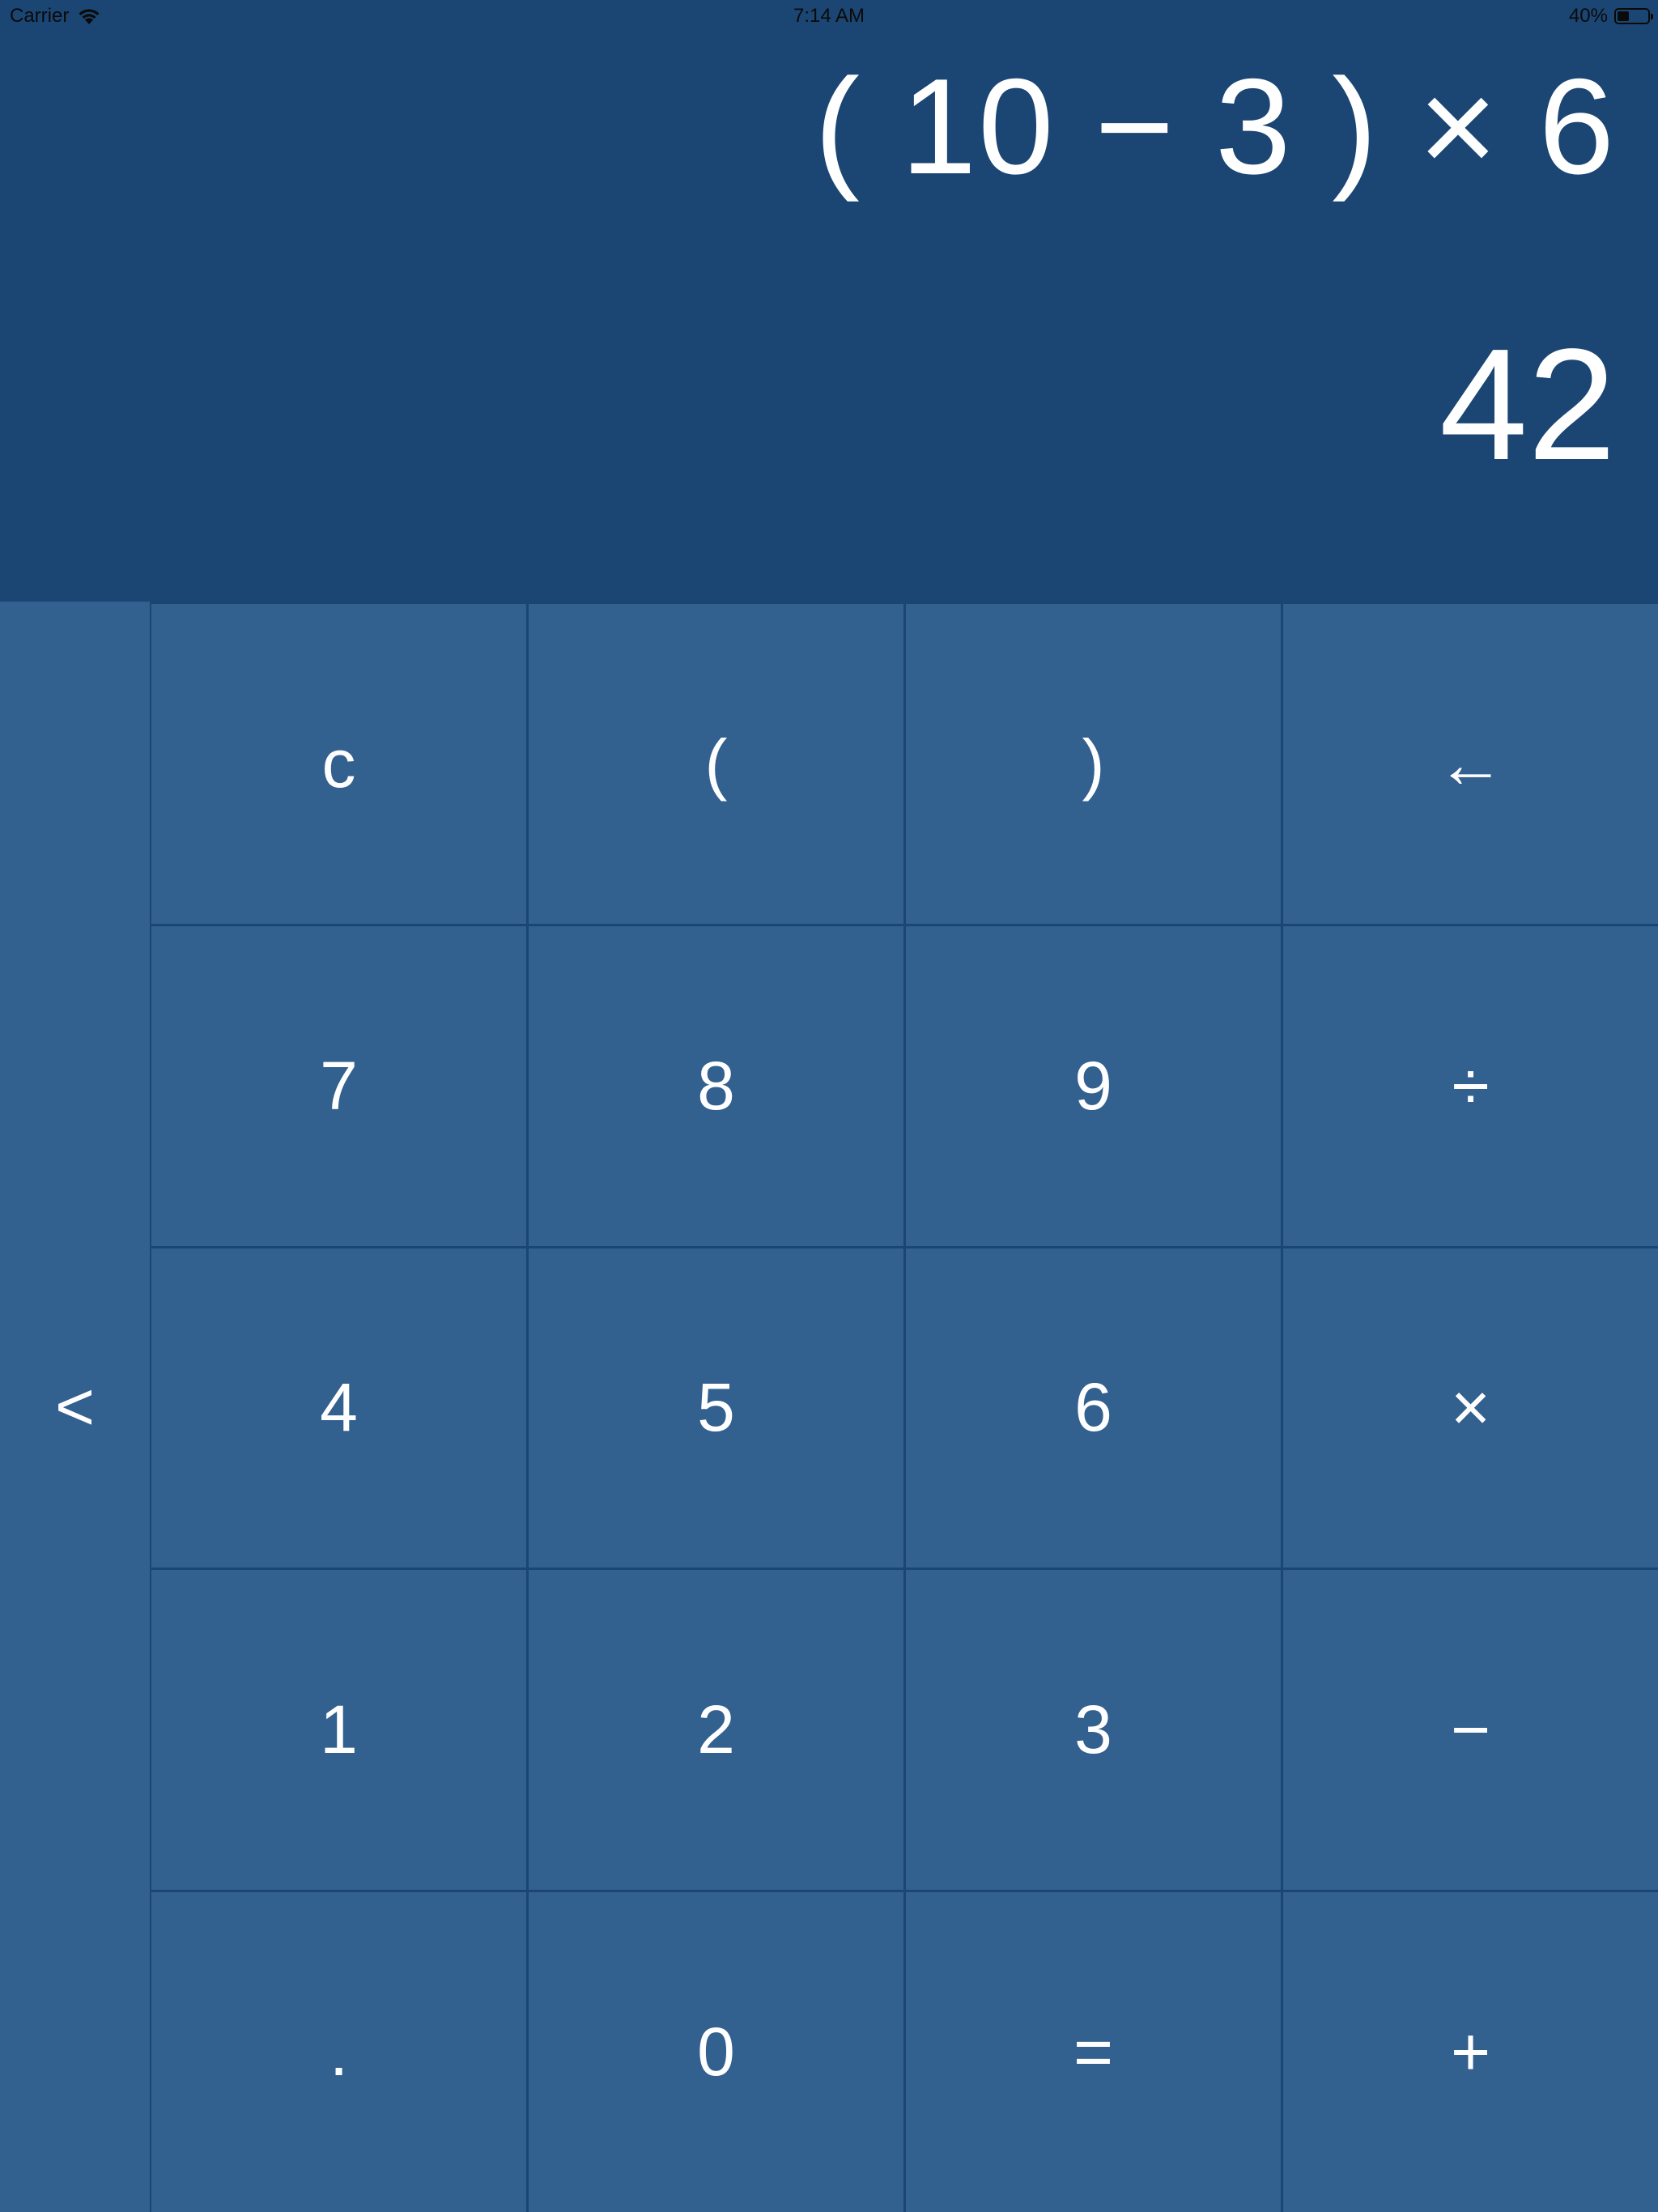  I want to click on battery-fill, so click(1623, 16).